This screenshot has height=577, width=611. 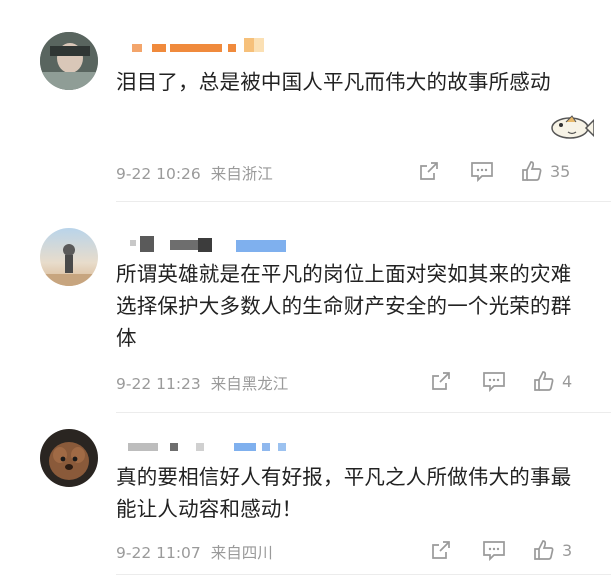 What do you see at coordinates (545, 171) in the screenshot?
I see `like-button: 35` at bounding box center [545, 171].